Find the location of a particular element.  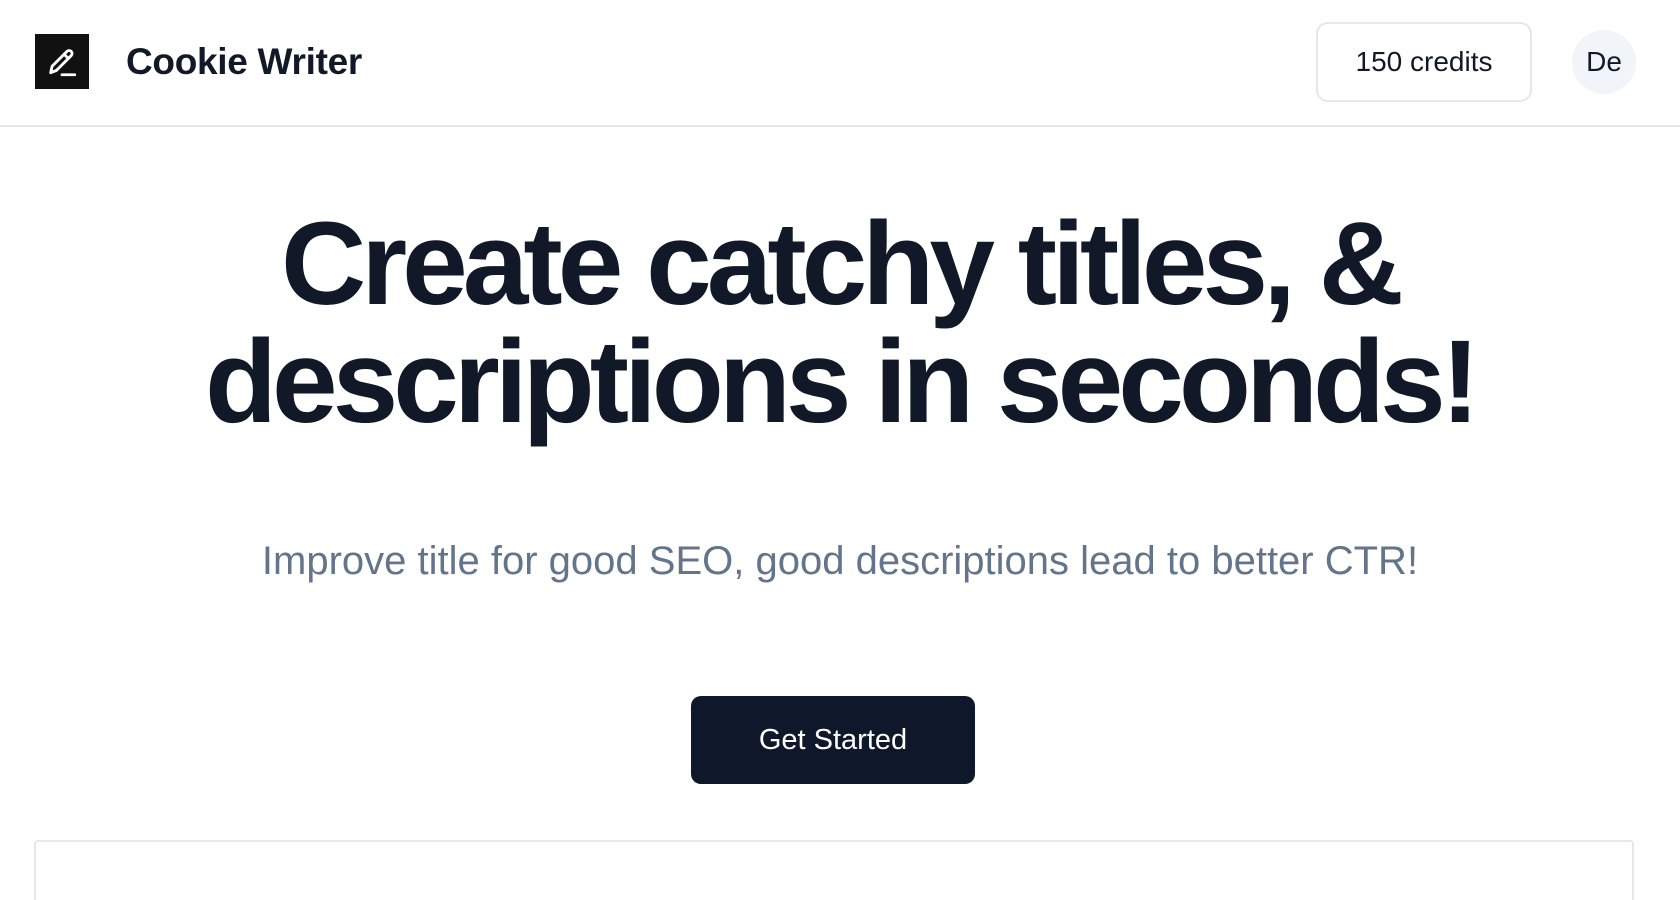

brand-name: Cookie Writer is located at coordinates (244, 62).